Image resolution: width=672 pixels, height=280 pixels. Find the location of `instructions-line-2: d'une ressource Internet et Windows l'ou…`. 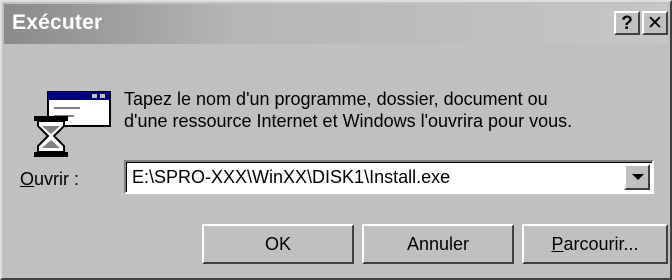

instructions-line-2: d'une ressource Internet et Windows l'ou… is located at coordinates (348, 121).